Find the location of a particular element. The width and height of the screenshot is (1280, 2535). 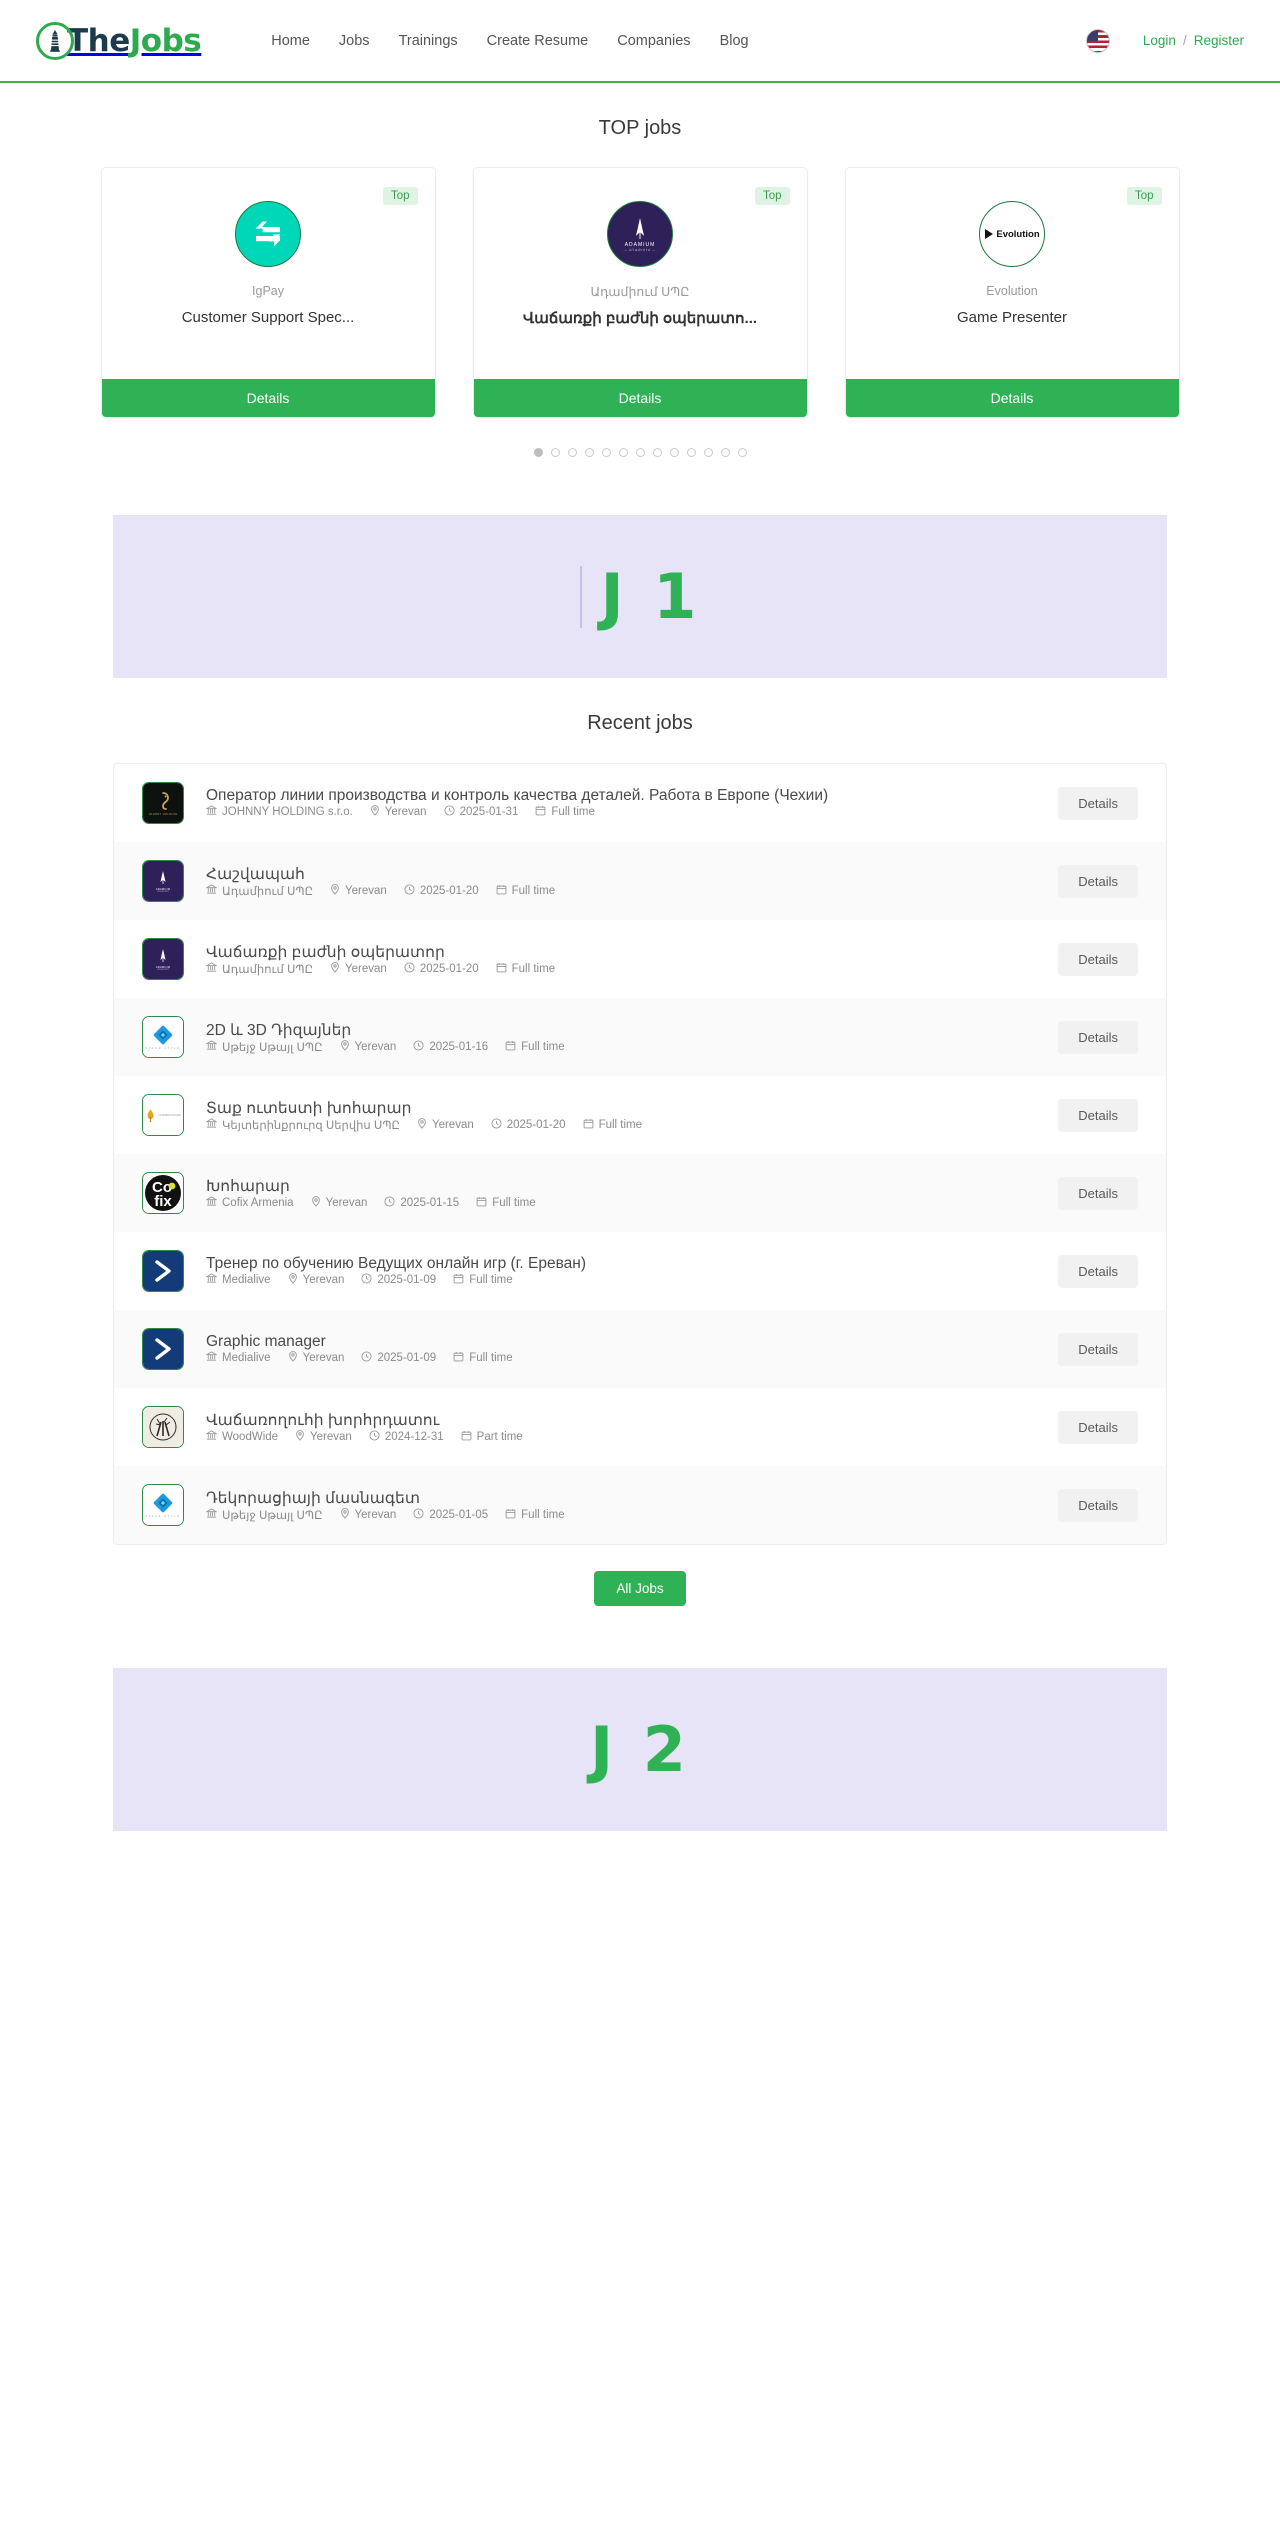

job-date-label: 2025-01-09 is located at coordinates (407, 1280).